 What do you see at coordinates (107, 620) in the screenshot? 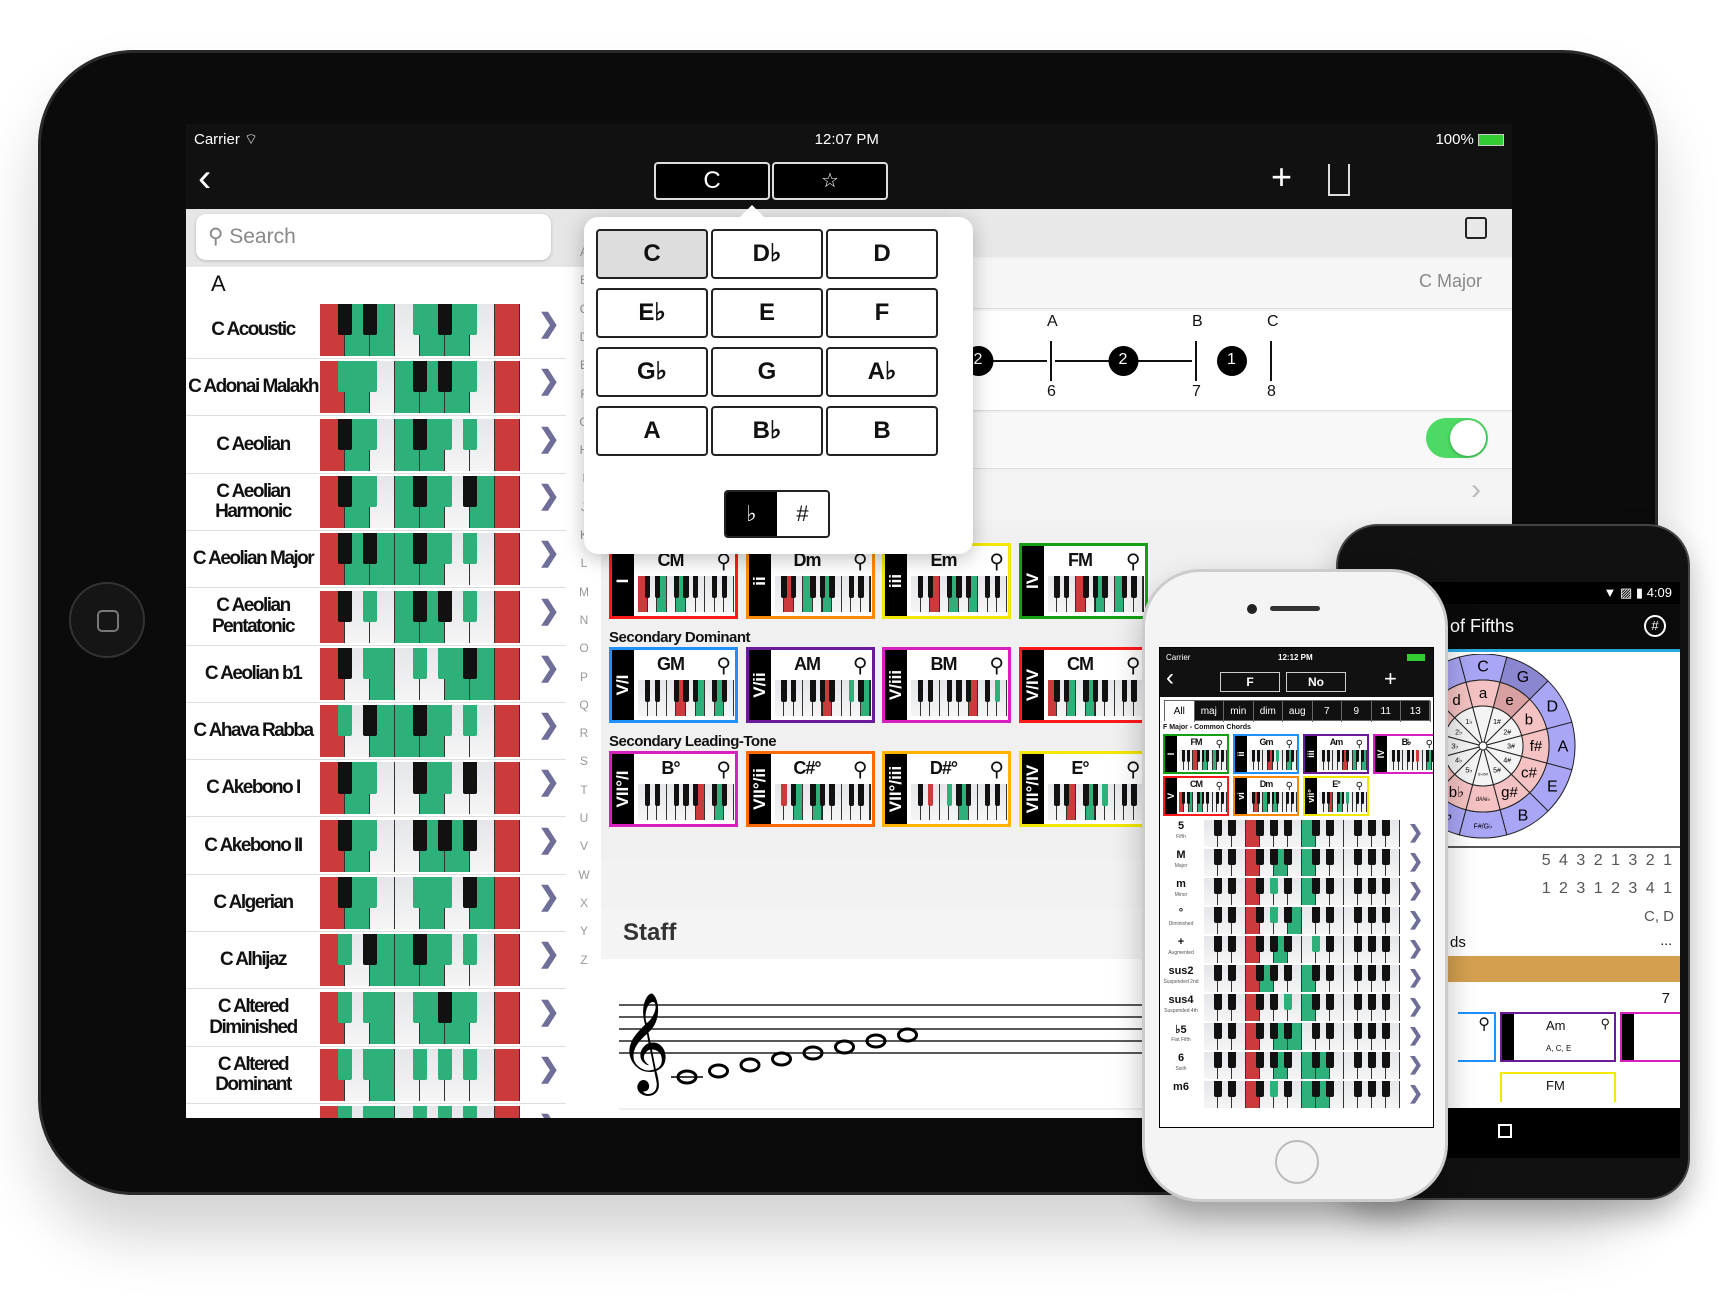
I see `ipad-home-button` at bounding box center [107, 620].